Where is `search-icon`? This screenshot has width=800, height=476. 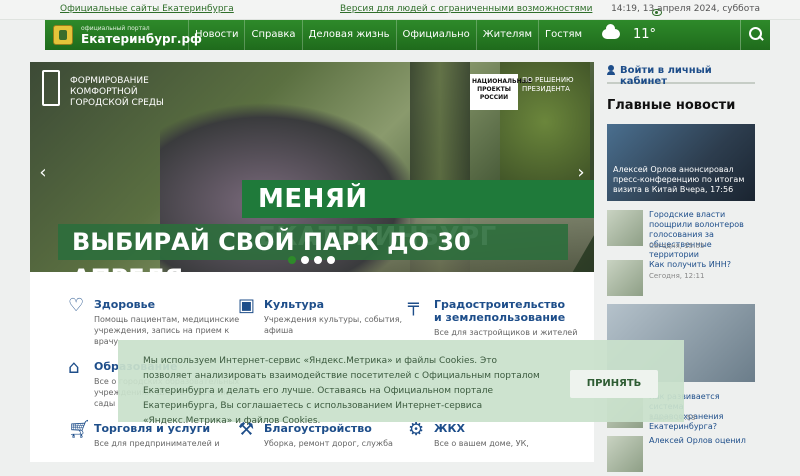 search-icon is located at coordinates (755, 35).